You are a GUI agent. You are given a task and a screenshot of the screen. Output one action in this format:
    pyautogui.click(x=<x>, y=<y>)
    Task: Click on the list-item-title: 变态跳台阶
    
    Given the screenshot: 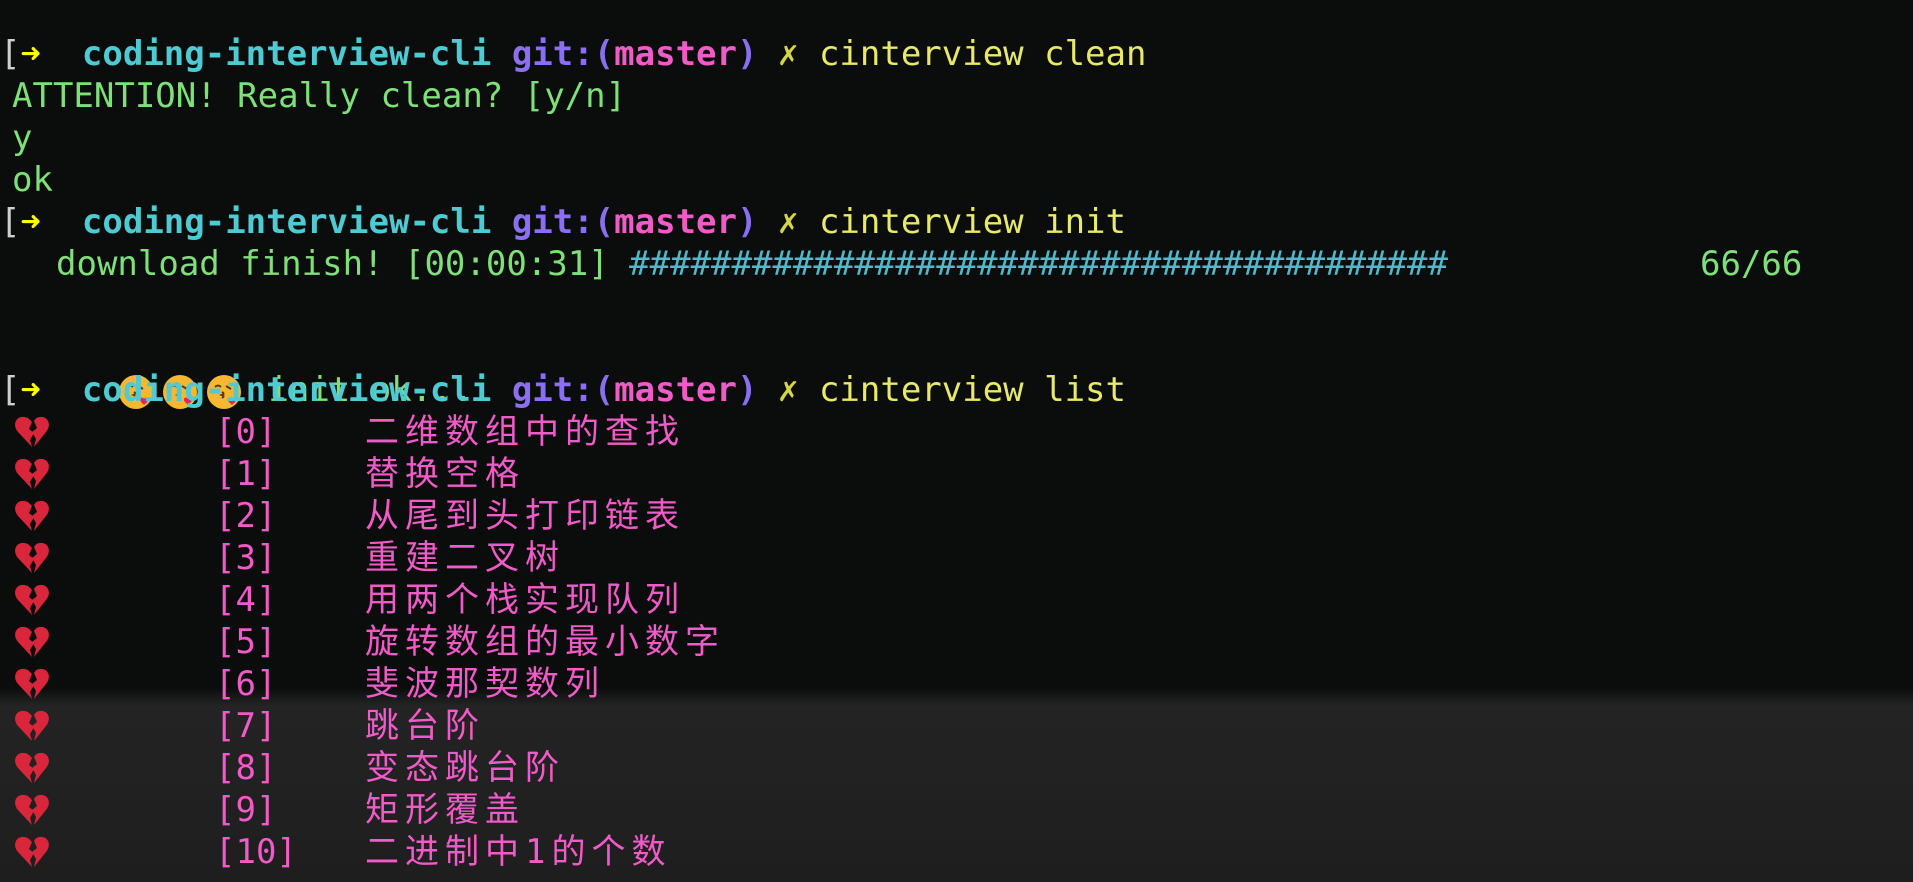 What is the action you would take?
    pyautogui.click(x=465, y=768)
    